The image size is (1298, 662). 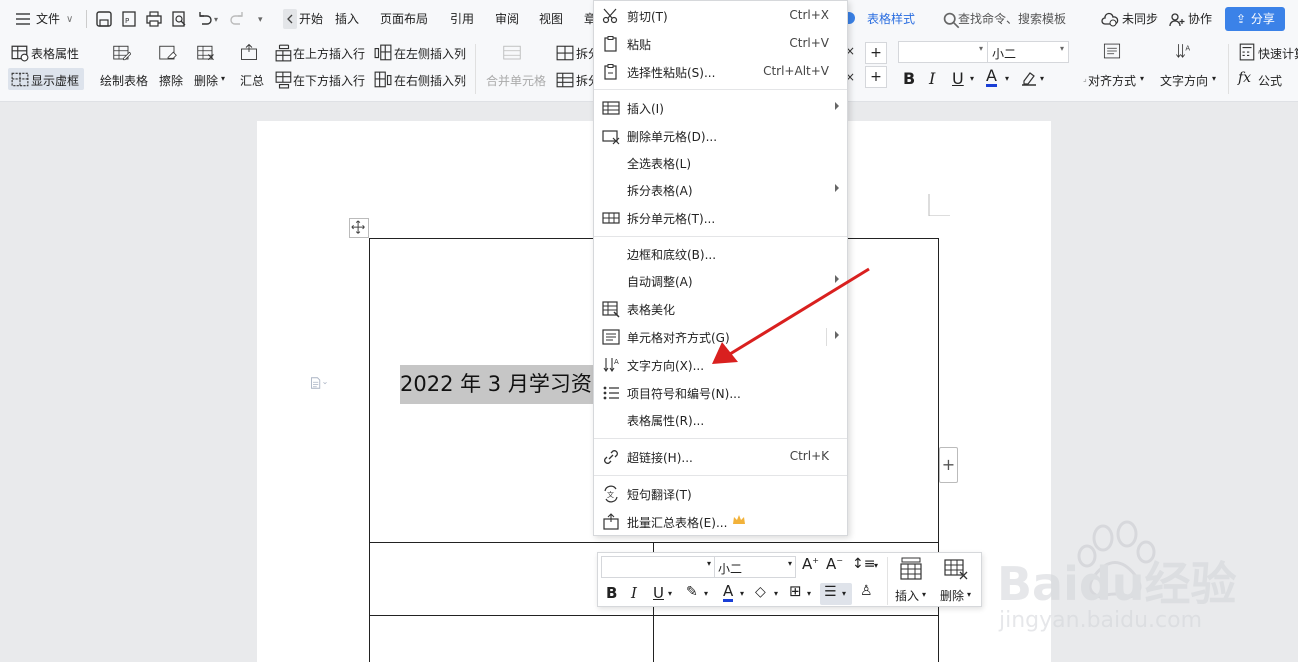 I want to click on collaborate-icon, so click(x=1177, y=20).